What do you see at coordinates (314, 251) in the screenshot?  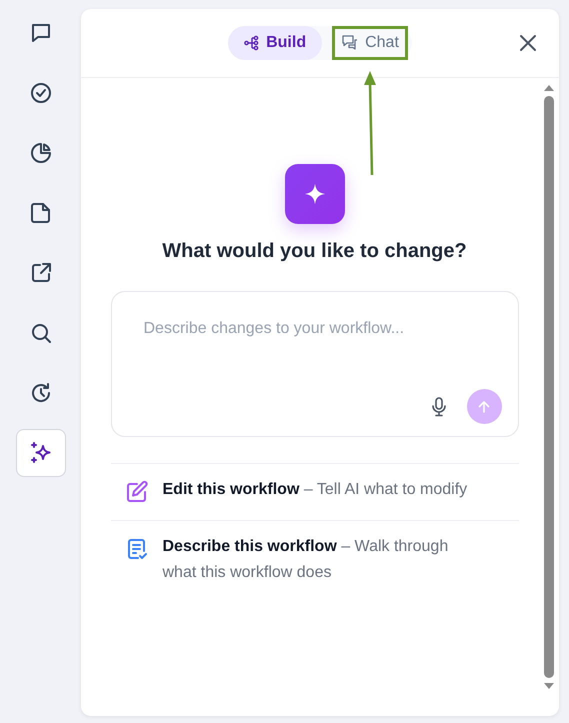 I see `prompt-heading: What would you like to change?` at bounding box center [314, 251].